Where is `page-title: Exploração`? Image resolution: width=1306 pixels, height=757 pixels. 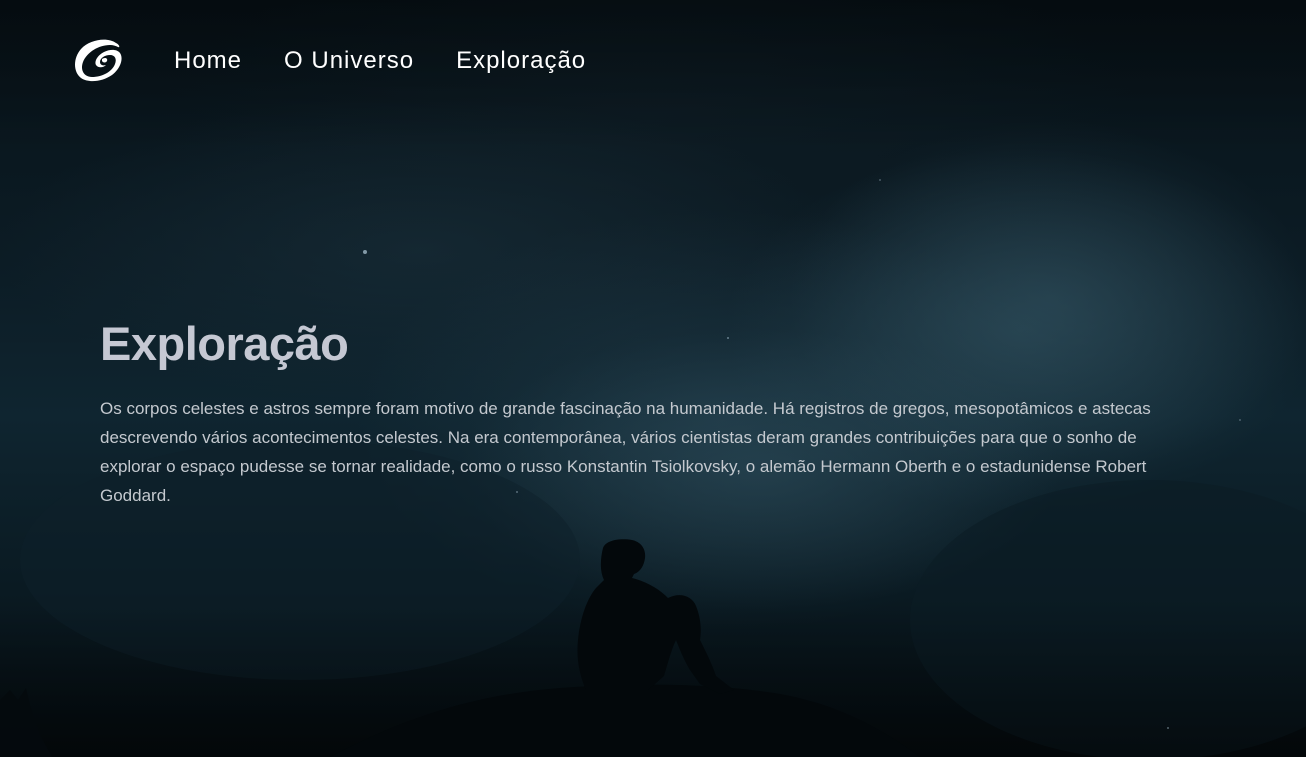 page-title: Exploração is located at coordinates (224, 343).